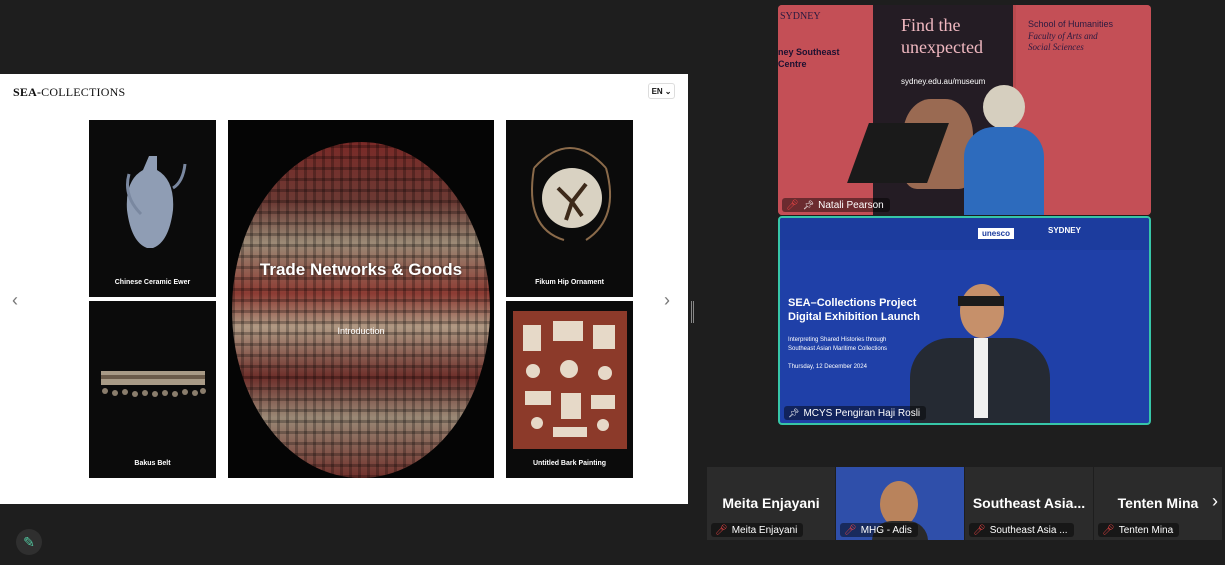  Describe the element at coordinates (981, 378) in the screenshot. I see `shirt` at that location.